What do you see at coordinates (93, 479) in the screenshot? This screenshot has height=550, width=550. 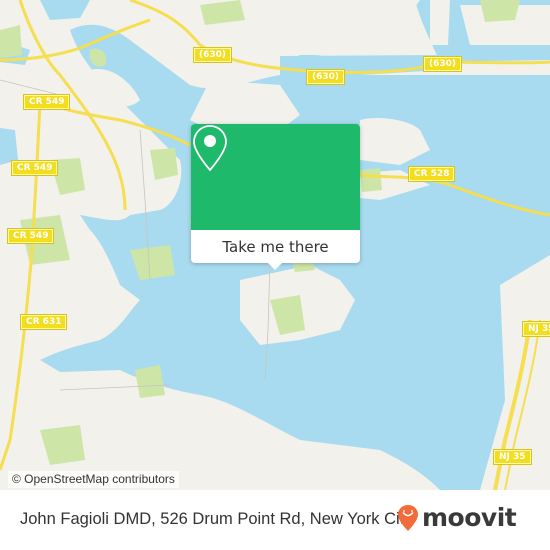 I see `map-attribution: © OpenStreetMap contributors` at bounding box center [93, 479].